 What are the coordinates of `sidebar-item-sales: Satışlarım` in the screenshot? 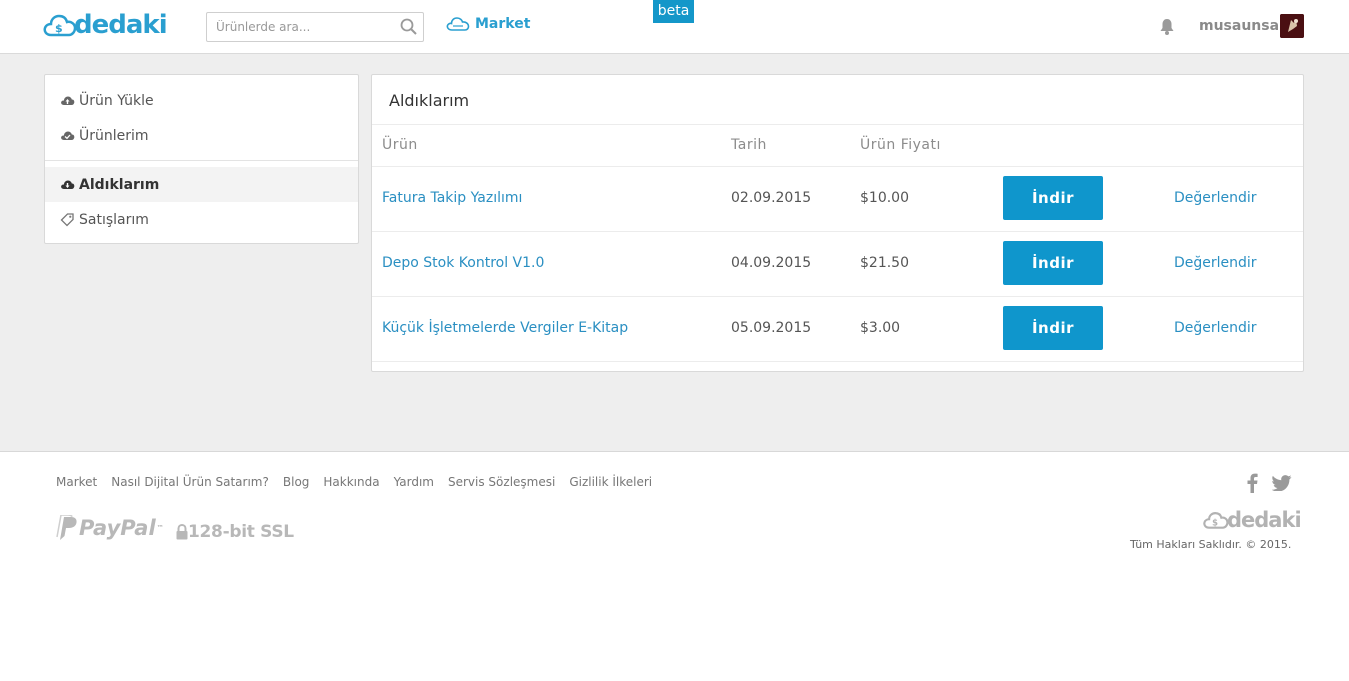 It's located at (201, 219).